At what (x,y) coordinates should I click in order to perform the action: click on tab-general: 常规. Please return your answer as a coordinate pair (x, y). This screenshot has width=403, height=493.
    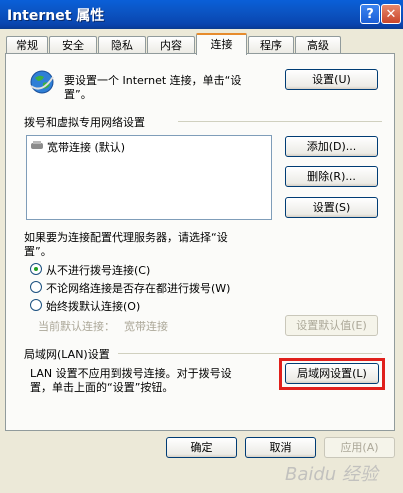
    Looking at the image, I should click on (27, 44).